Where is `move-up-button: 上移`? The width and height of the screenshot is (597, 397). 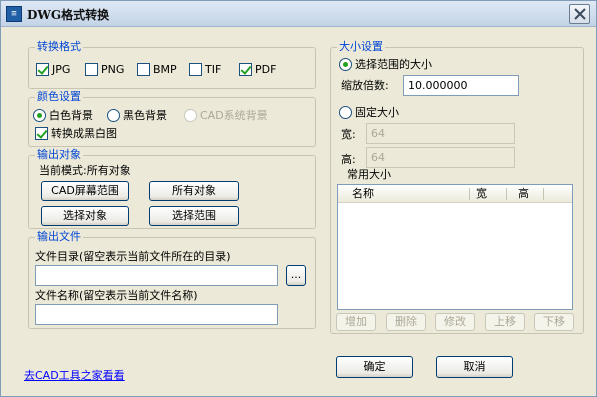 move-up-button: 上移 is located at coordinates (505, 322).